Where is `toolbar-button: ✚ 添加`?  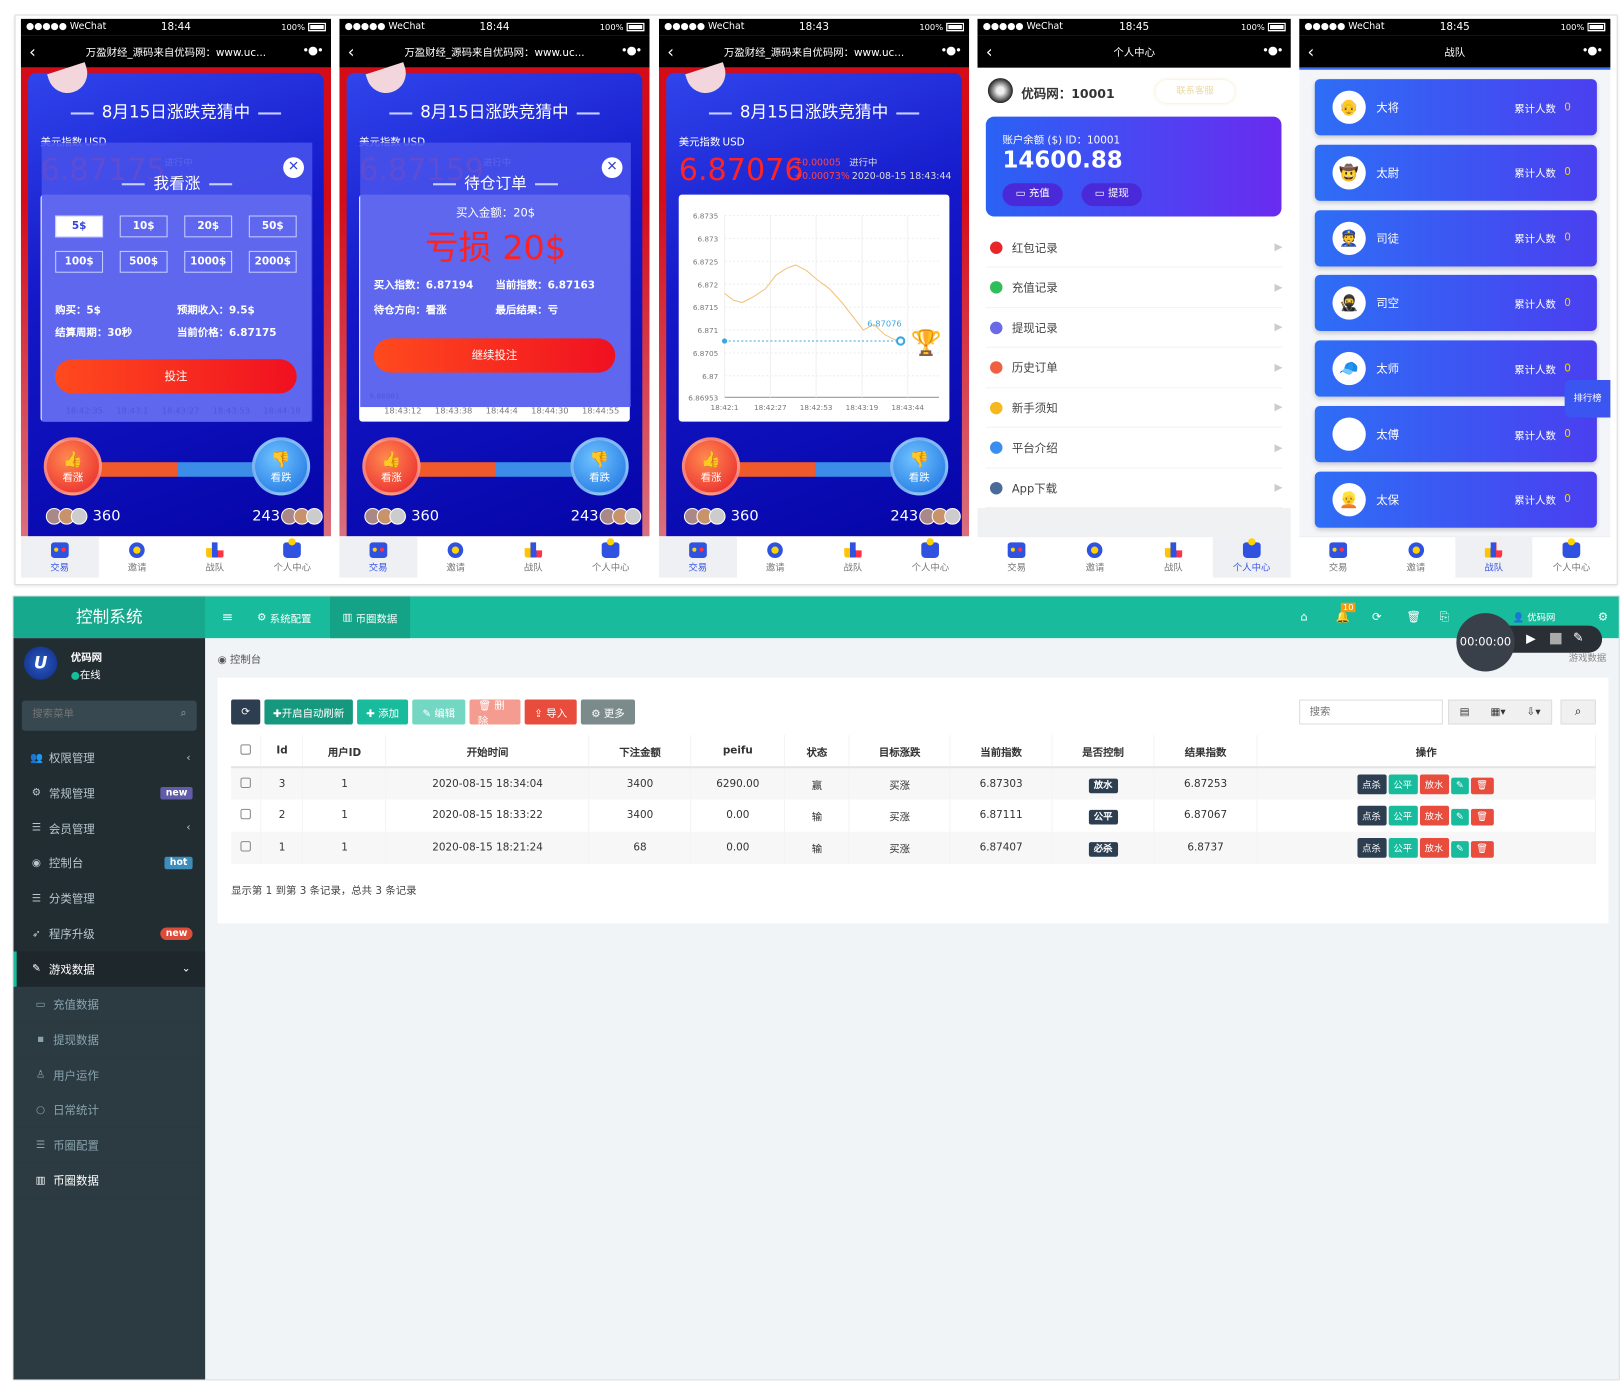 toolbar-button: ✚ 添加 is located at coordinates (383, 712).